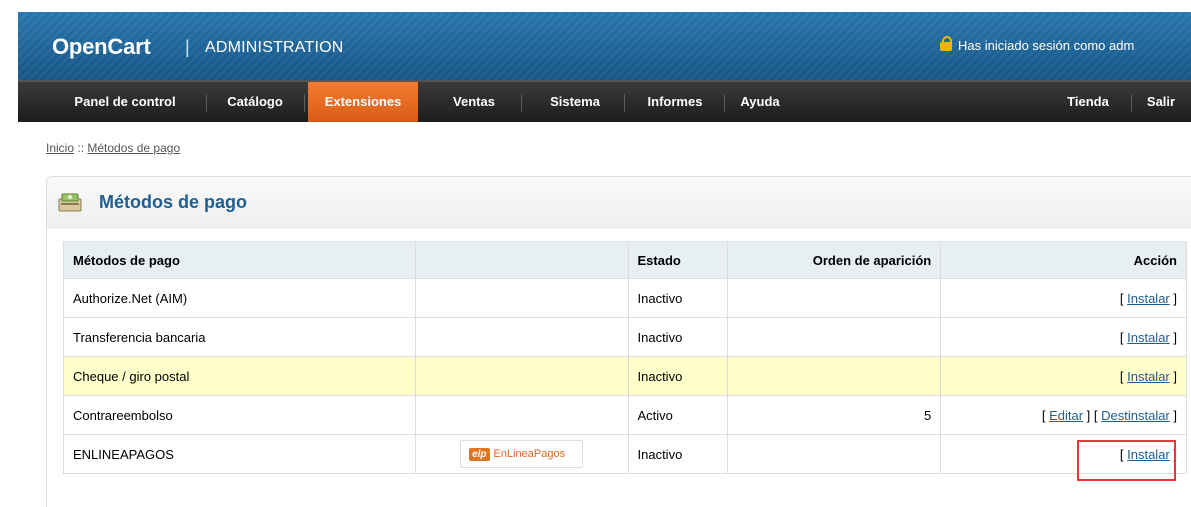 The width and height of the screenshot is (1191, 507). Describe the element at coordinates (834, 415) in the screenshot. I see `method-order: 5` at that location.